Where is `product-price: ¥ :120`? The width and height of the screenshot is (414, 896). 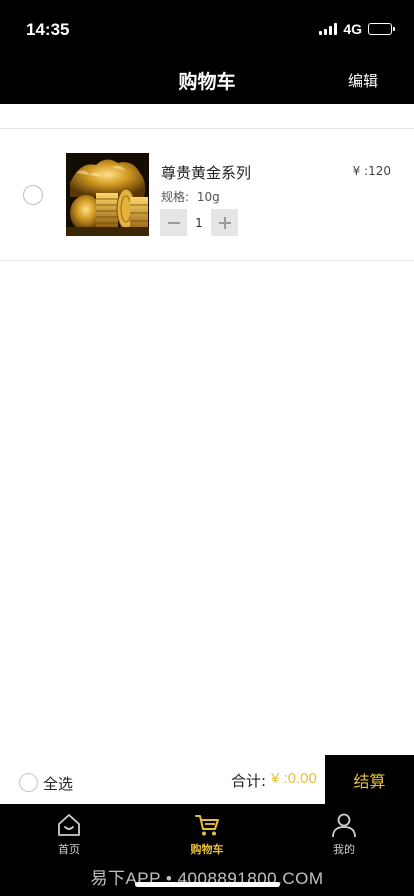
product-price: ¥ :120 is located at coordinates (371, 171).